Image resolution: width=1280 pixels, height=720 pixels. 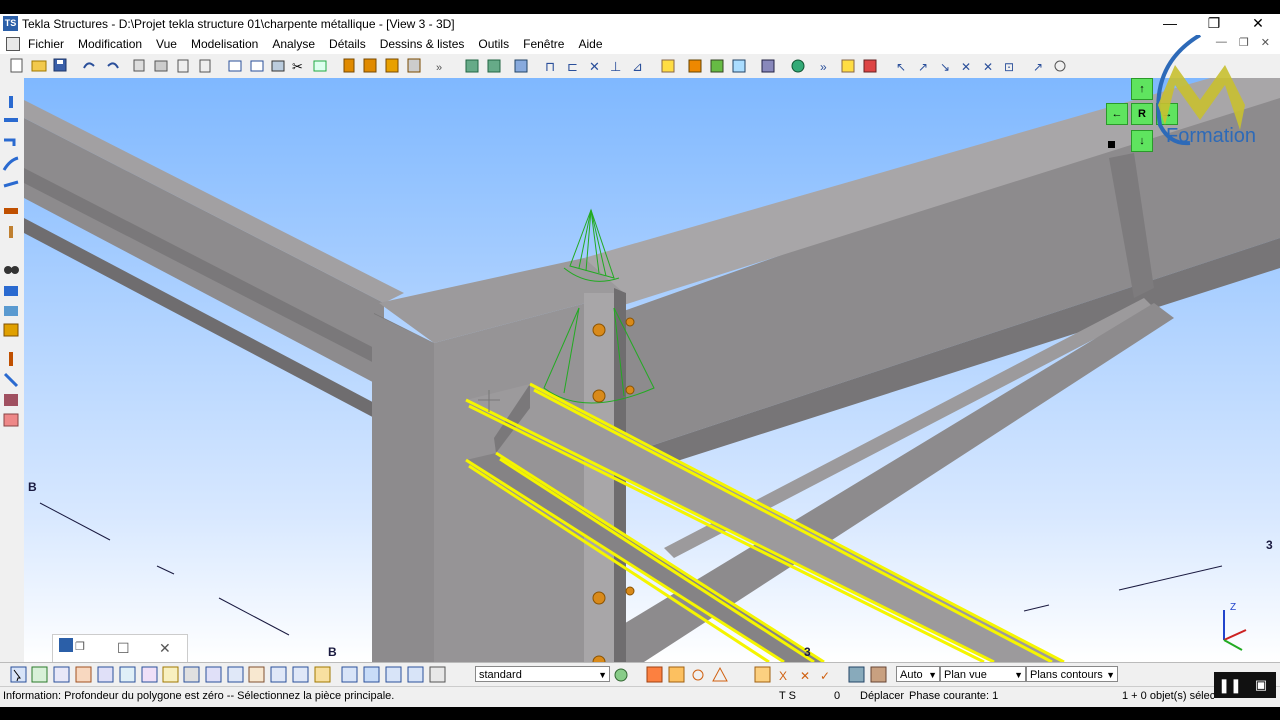 What do you see at coordinates (615, 66) in the screenshot?
I see `point-icon: ⊥` at bounding box center [615, 66].